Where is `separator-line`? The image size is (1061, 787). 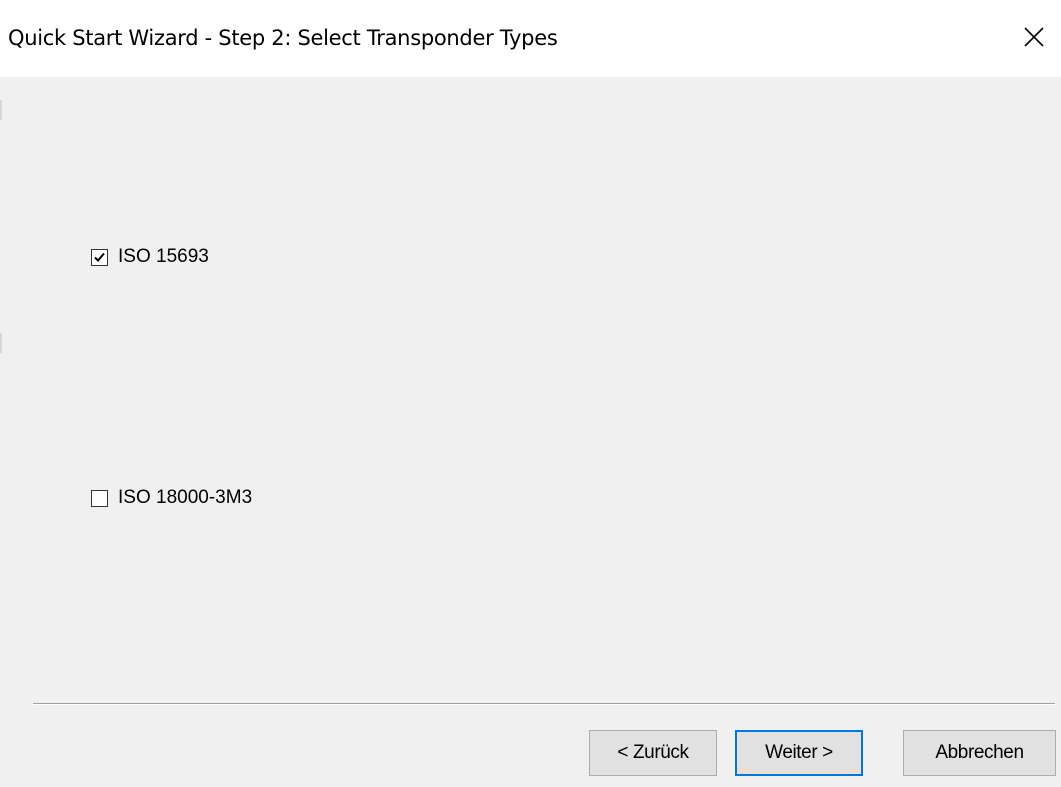 separator-line is located at coordinates (544, 704).